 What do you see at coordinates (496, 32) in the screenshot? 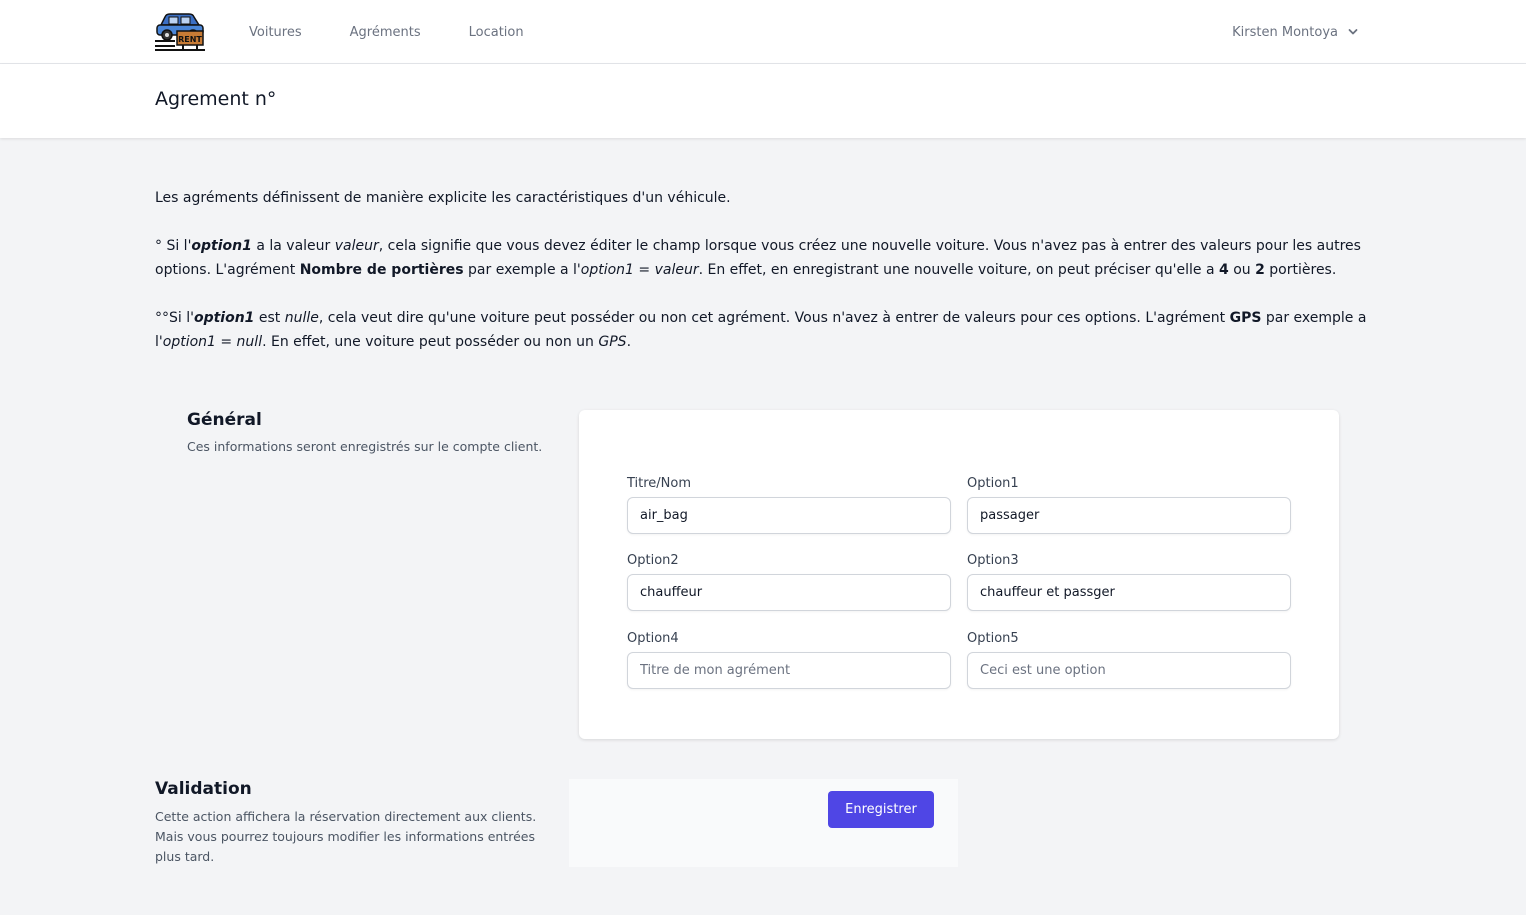
I see `nav-link-location: Location` at bounding box center [496, 32].